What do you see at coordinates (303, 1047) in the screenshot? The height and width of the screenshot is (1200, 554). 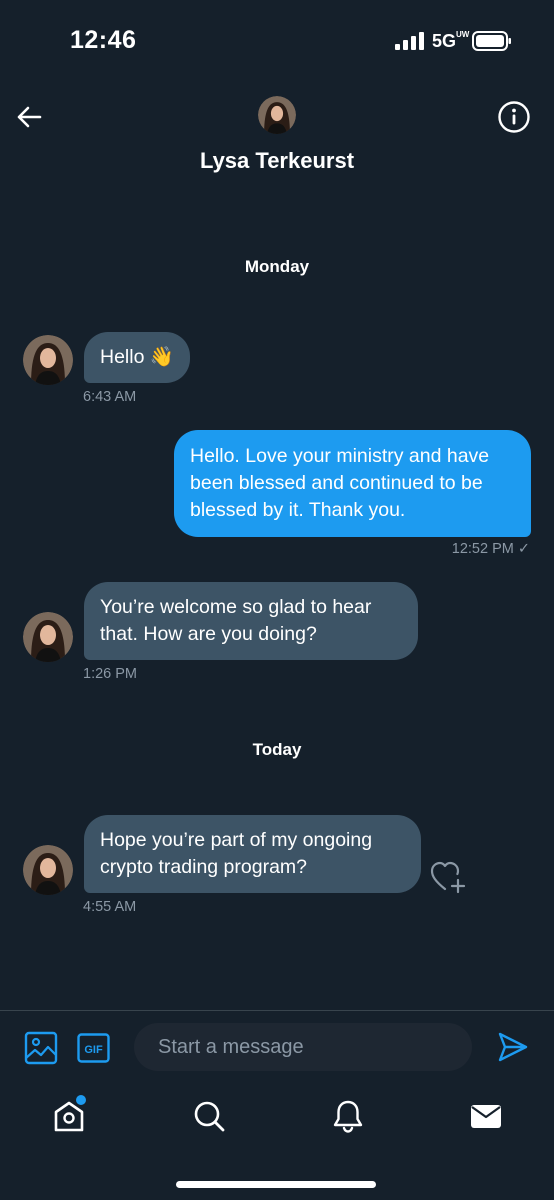 I see `message-input` at bounding box center [303, 1047].